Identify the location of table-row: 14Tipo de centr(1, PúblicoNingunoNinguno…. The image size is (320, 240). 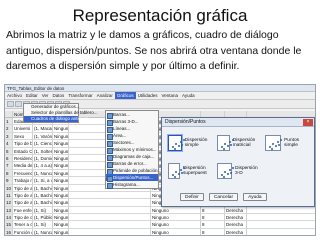
(160, 218).